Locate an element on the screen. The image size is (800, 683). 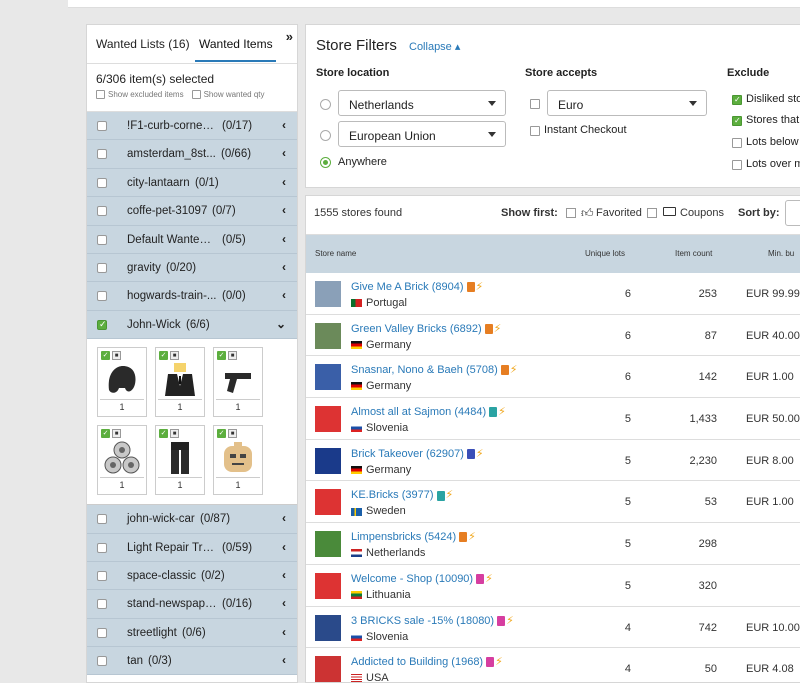
store-name-link: 3 BRICKS sale -15% (18080) ⚡︎ is located at coordinates (432, 620).